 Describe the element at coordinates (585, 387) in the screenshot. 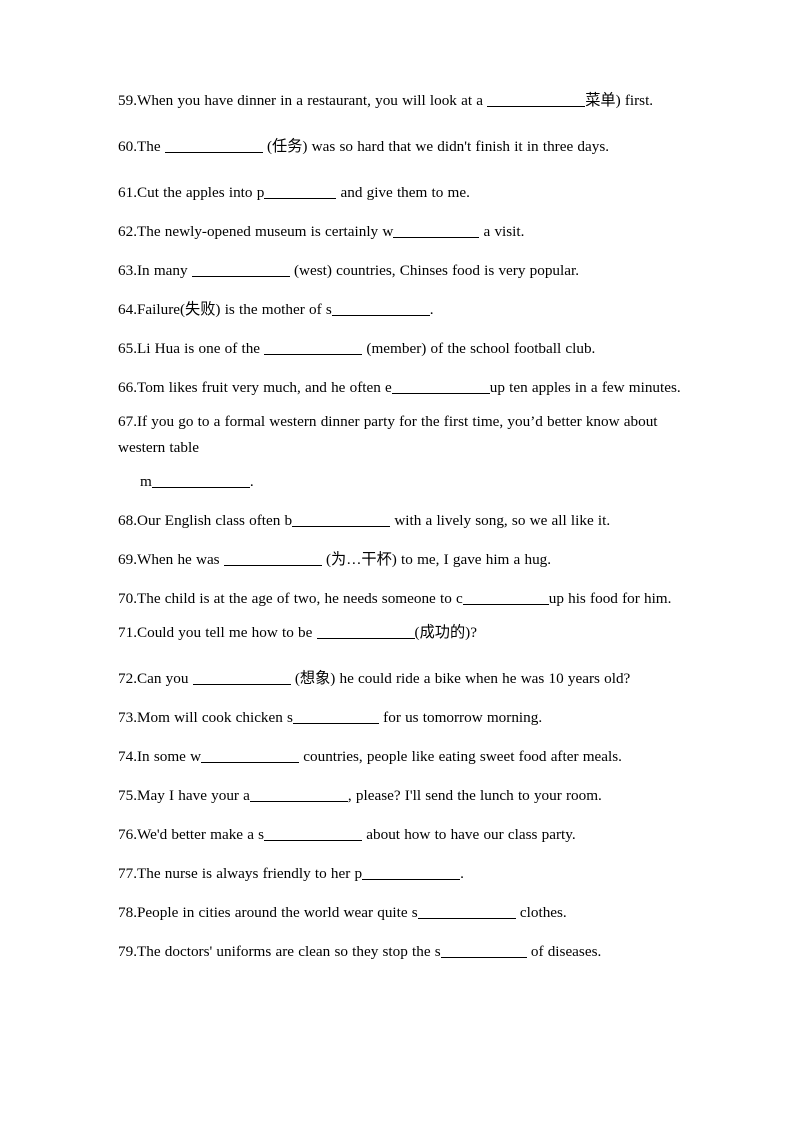

I see `question-text: up ten apples in a few minutes.` at that location.